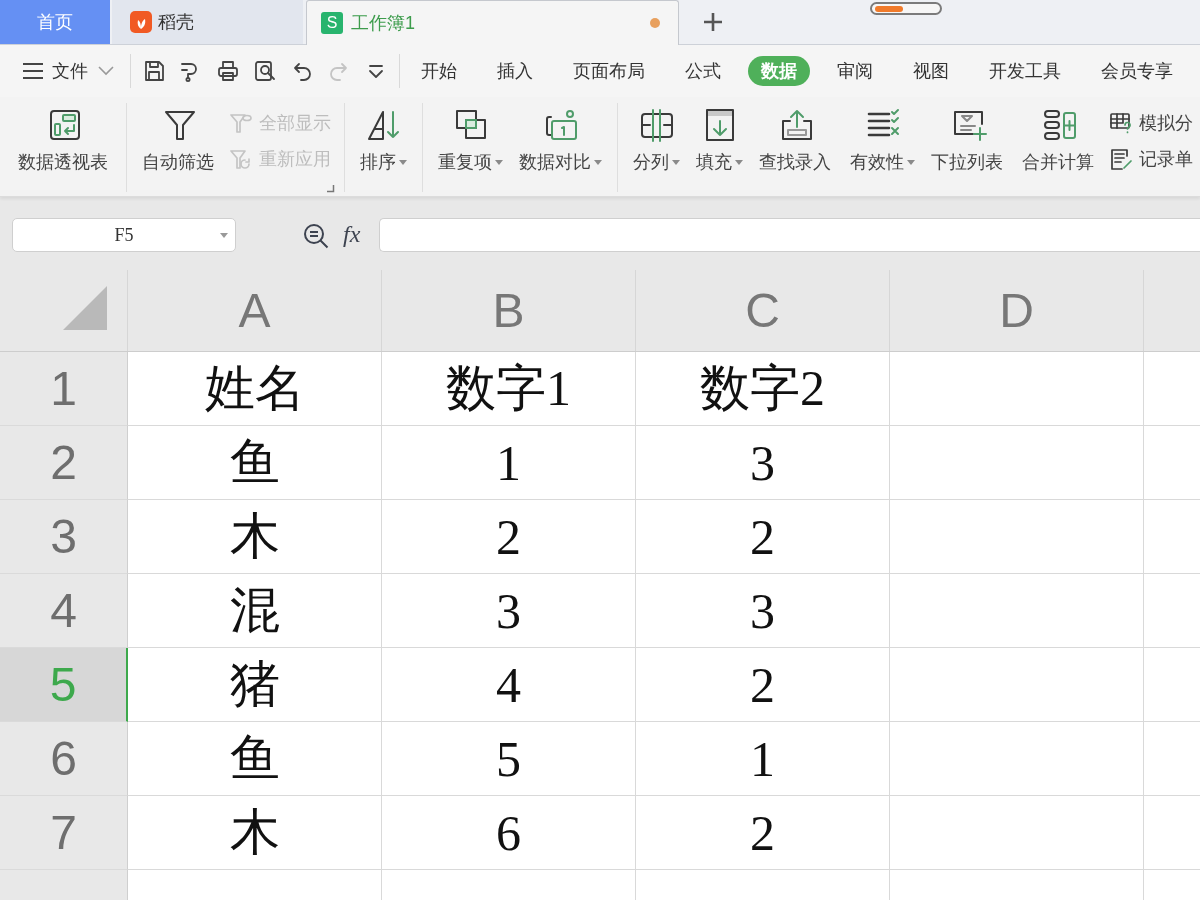  Describe the element at coordinates (207, 22) in the screenshot. I see `document-tab: 稻壳` at that location.